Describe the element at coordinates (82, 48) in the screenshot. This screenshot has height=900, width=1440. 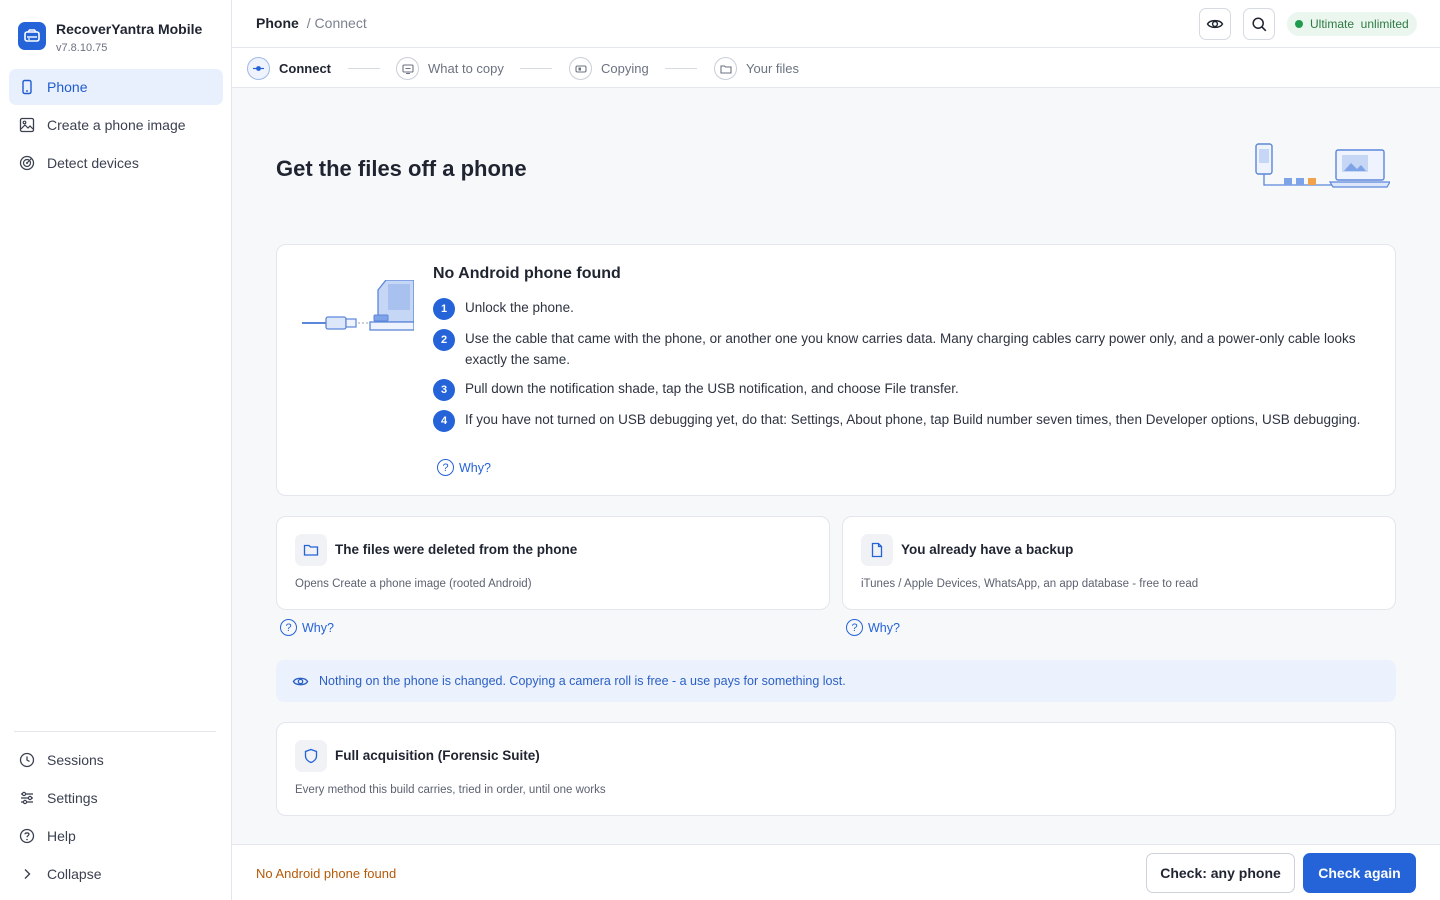
I see `app-version: v7.8.10.75` at that location.